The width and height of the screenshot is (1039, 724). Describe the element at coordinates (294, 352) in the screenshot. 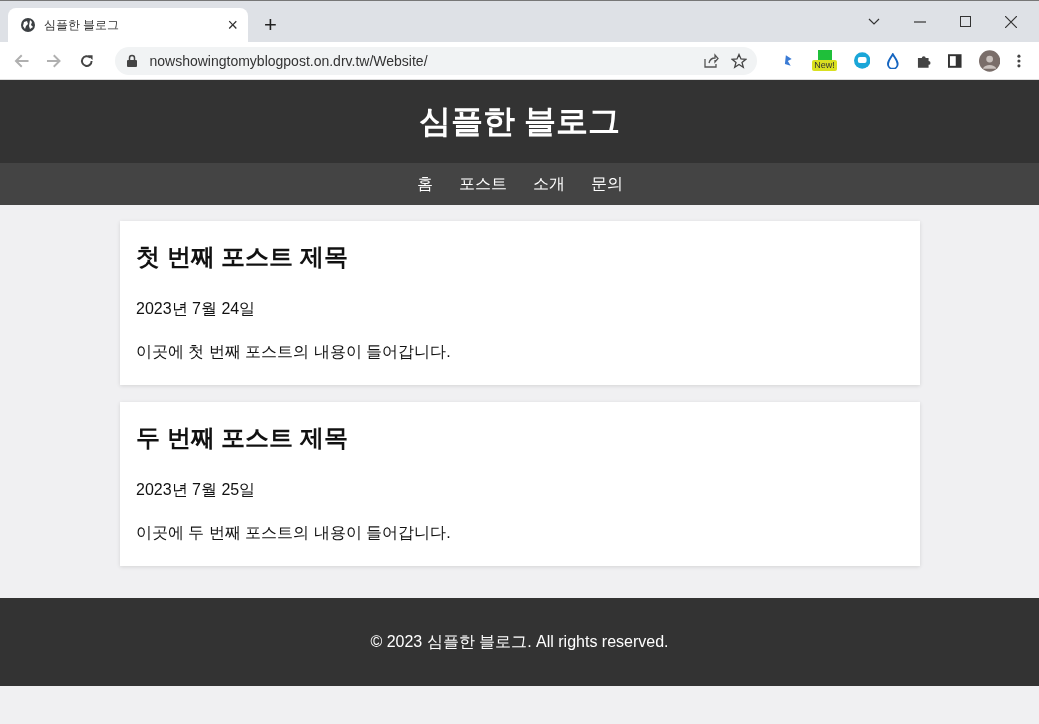

I see `post-body: 이곳에 첫 번째 포스트의 내용이 들어갑니다.` at that location.